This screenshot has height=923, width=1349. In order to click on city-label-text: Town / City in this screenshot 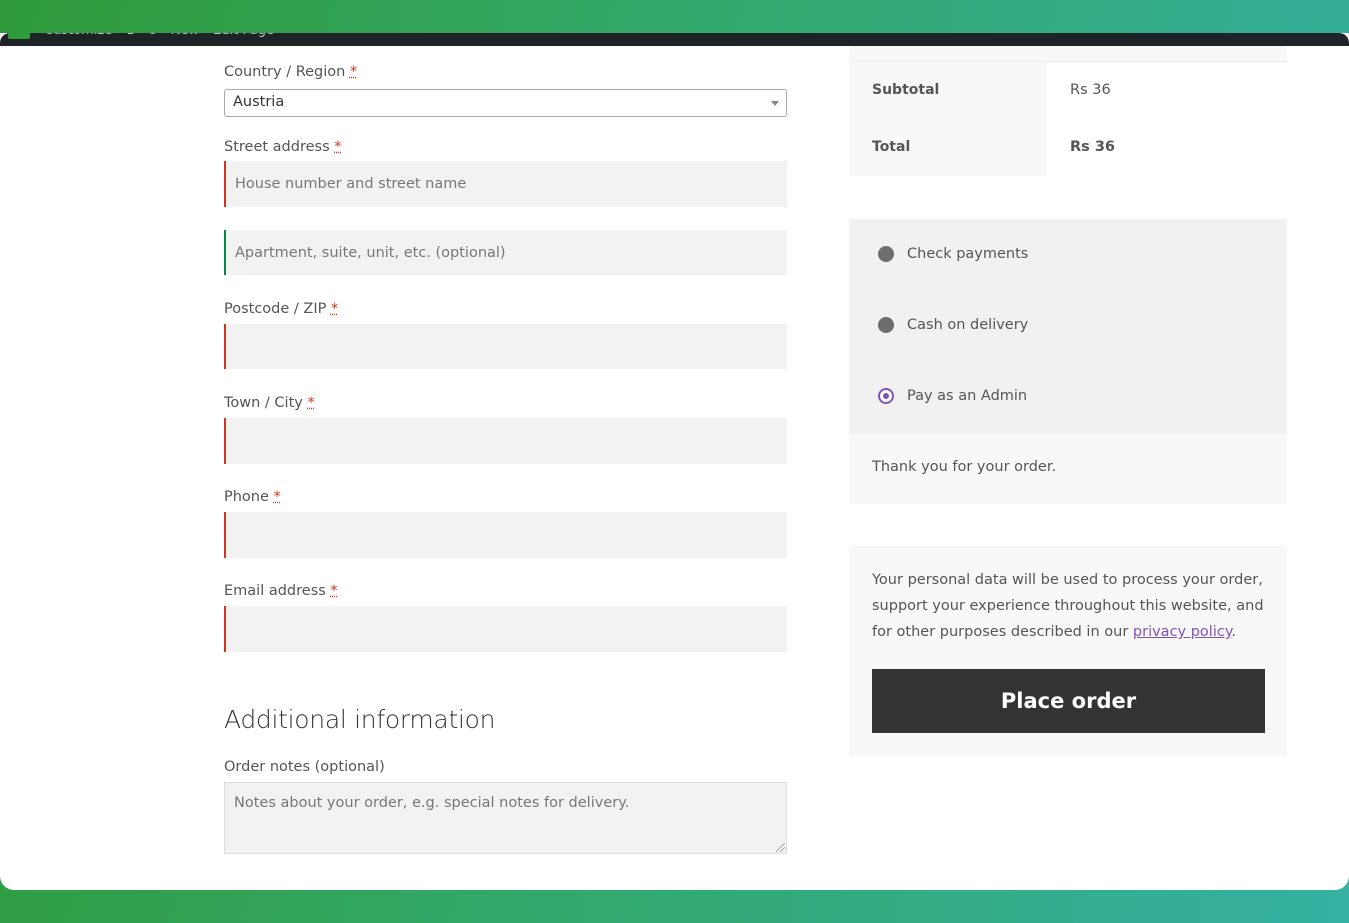, I will do `click(263, 403)`.